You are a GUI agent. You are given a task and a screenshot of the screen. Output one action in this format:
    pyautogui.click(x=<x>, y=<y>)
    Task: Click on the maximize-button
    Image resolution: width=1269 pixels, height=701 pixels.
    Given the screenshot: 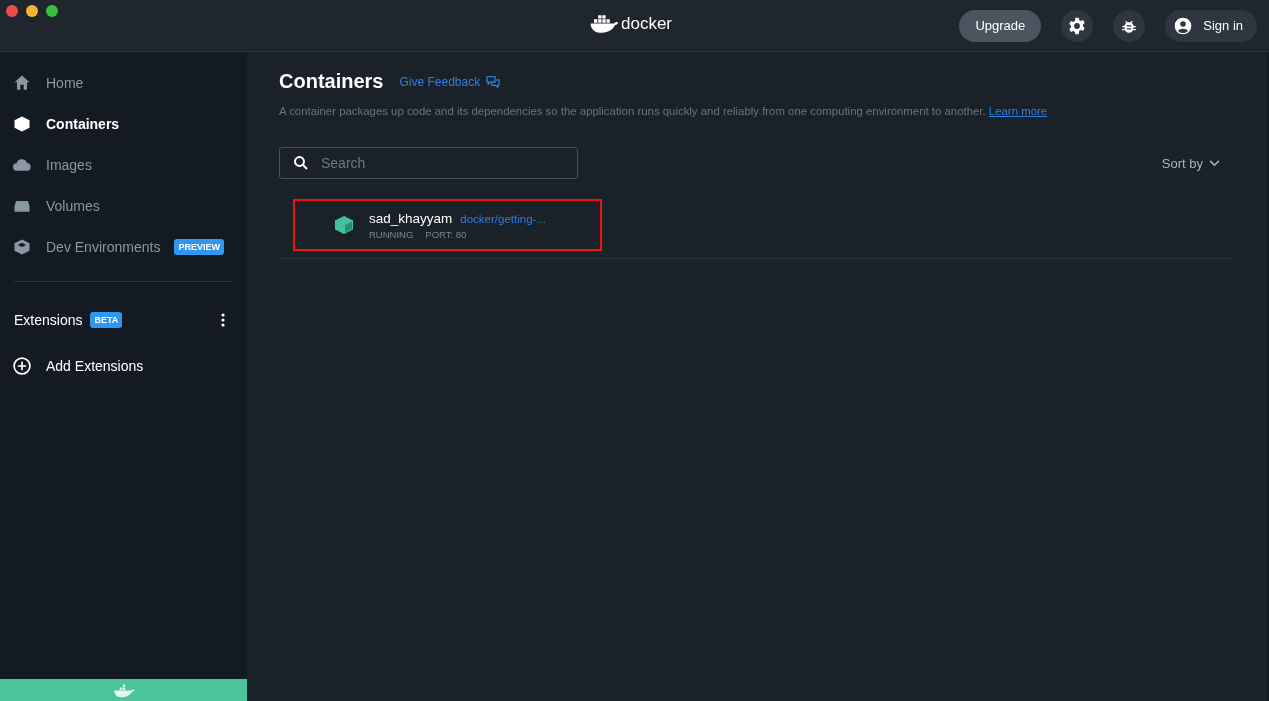 What is the action you would take?
    pyautogui.click(x=52, y=11)
    